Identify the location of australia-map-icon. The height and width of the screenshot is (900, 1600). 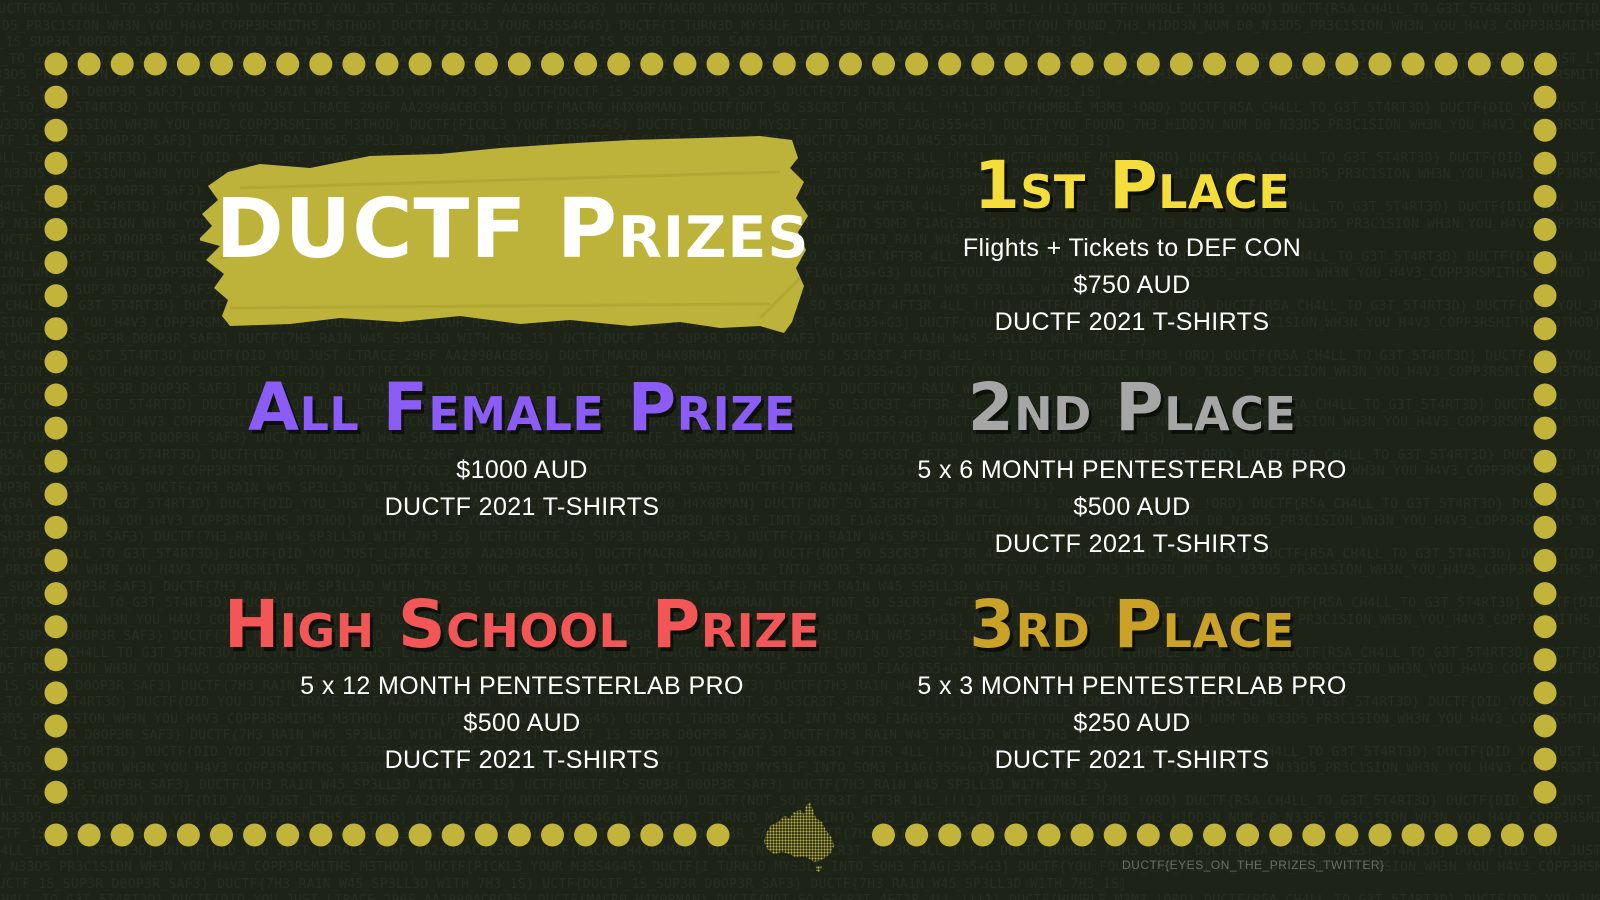
(799, 837).